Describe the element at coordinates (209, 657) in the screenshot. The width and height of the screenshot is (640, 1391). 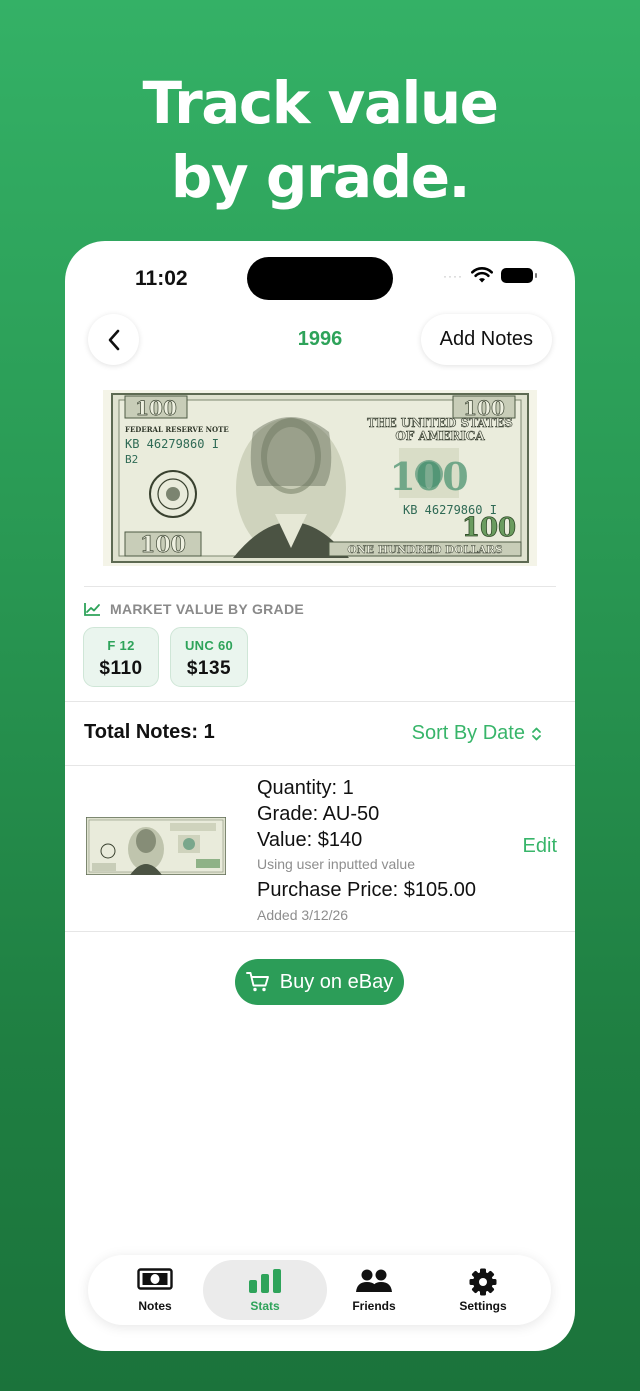
I see `grade-chip-unc60: UNC 60 $135` at that location.